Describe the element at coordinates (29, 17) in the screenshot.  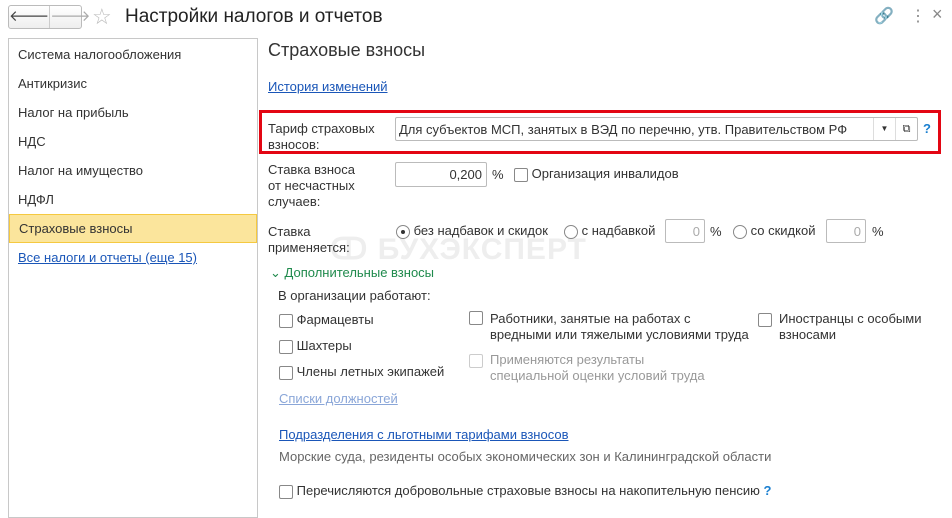
I see `back-button: 🡐` at that location.